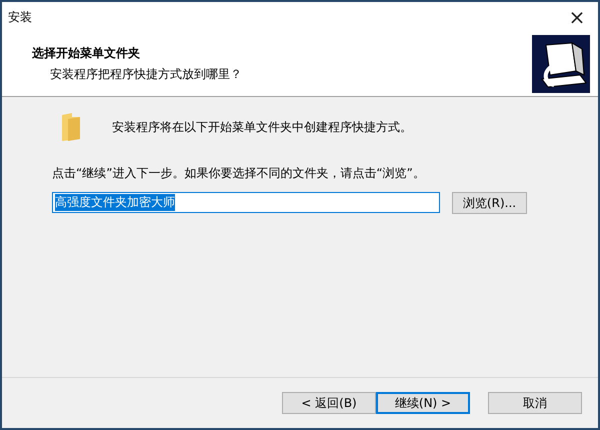 The image size is (600, 430). I want to click on dialog-button: 继续(N) >, so click(423, 403).